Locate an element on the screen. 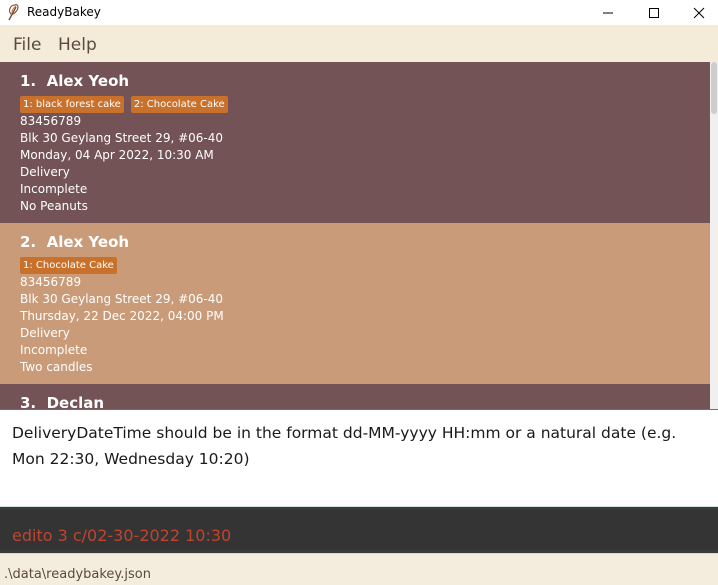 The width and height of the screenshot is (718, 585). order-title: 3. Declan is located at coordinates (62, 401).